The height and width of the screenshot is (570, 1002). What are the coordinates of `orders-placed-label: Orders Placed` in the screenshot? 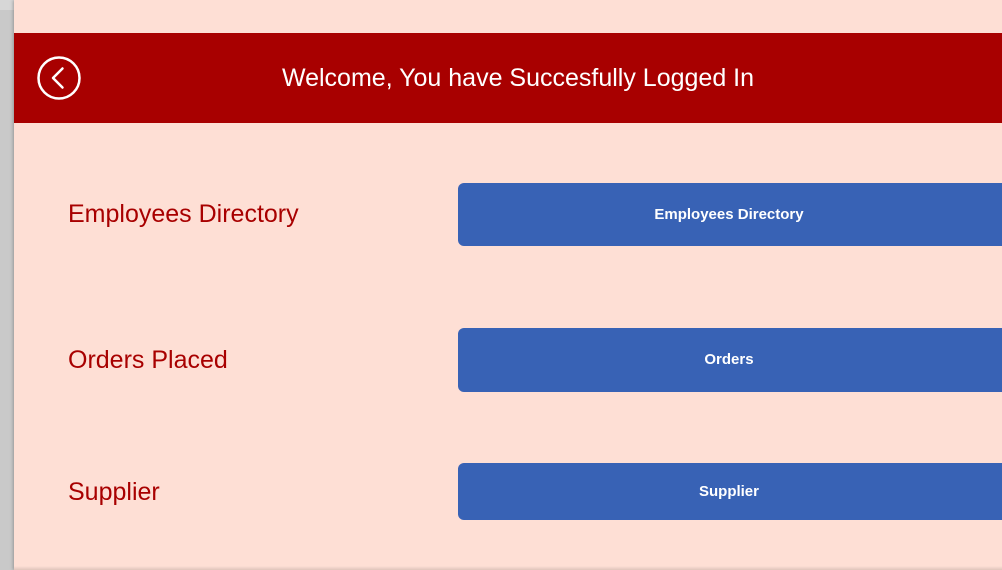 It's located at (148, 360).